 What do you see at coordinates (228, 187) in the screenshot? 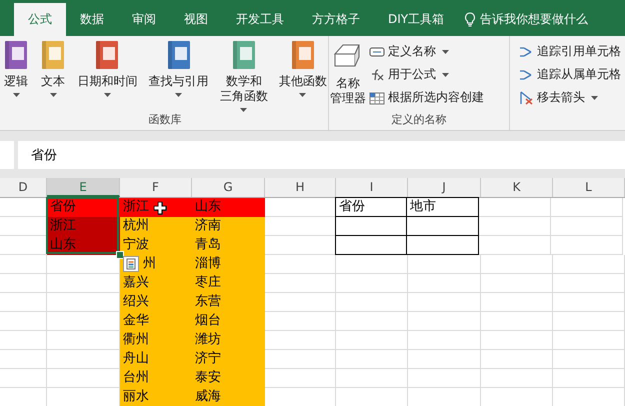
I see `column-header: G` at bounding box center [228, 187].